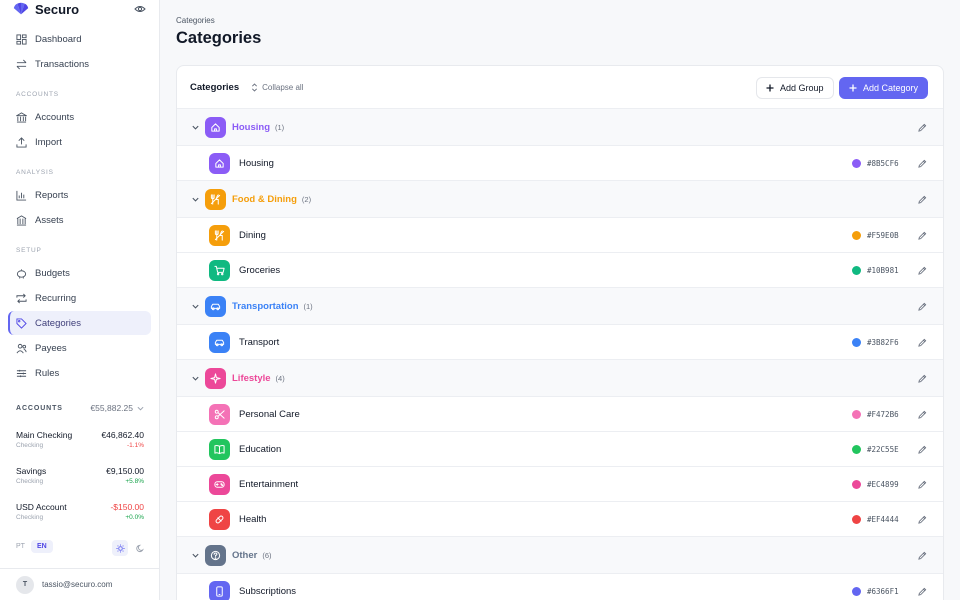 Image resolution: width=960 pixels, height=600 pixels. What do you see at coordinates (79, 220) in the screenshot?
I see `nav-assets: Assets` at bounding box center [79, 220].